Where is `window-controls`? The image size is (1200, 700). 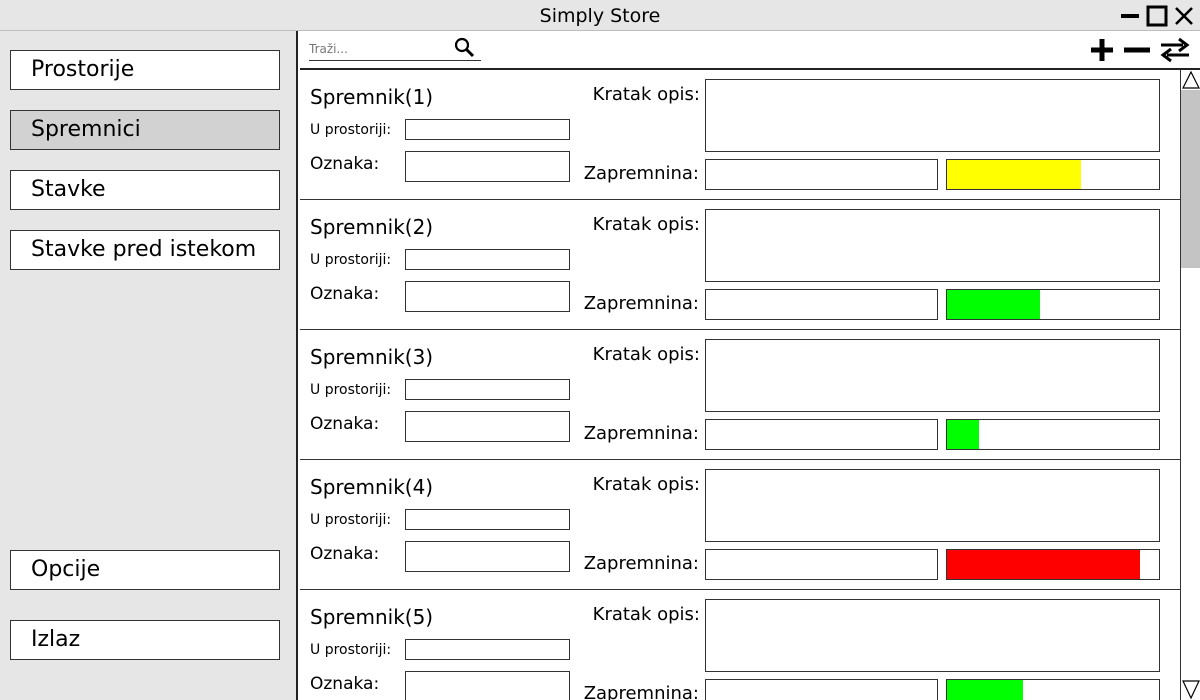 window-controls is located at coordinates (1157, 16).